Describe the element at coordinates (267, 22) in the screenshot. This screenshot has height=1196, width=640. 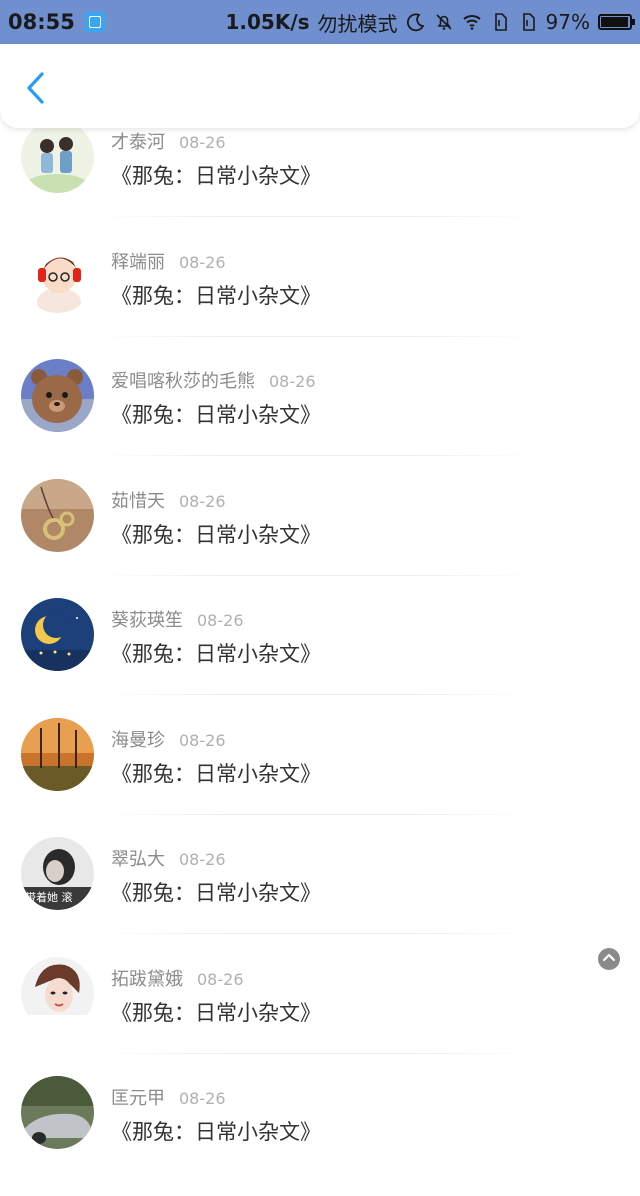
I see `network-speed: 1.05K/s` at that location.